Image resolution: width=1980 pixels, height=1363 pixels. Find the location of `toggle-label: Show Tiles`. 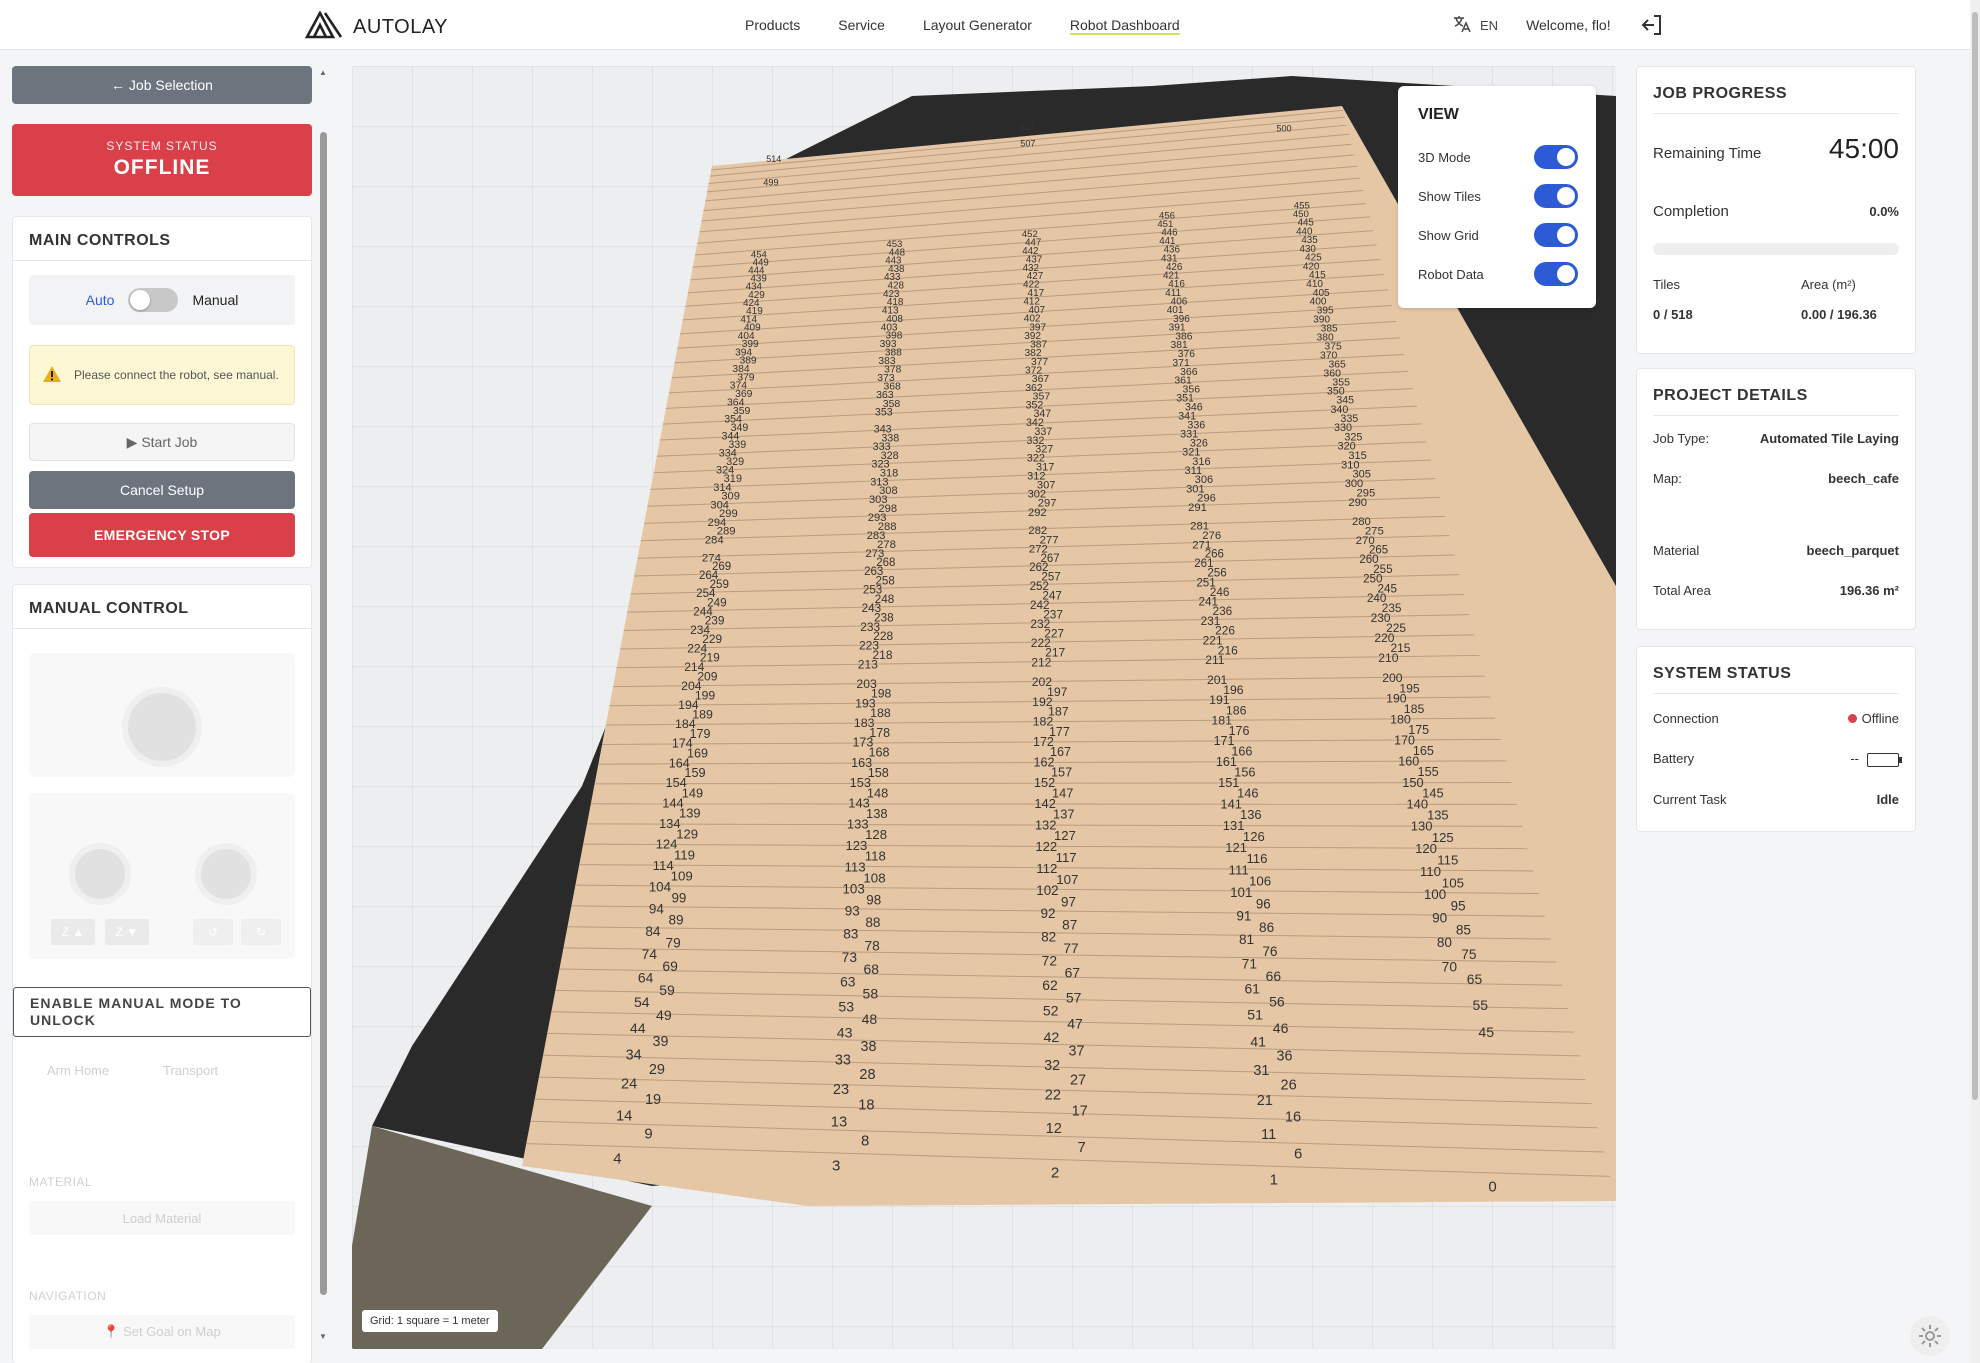

toggle-label: Show Tiles is located at coordinates (1449, 196).